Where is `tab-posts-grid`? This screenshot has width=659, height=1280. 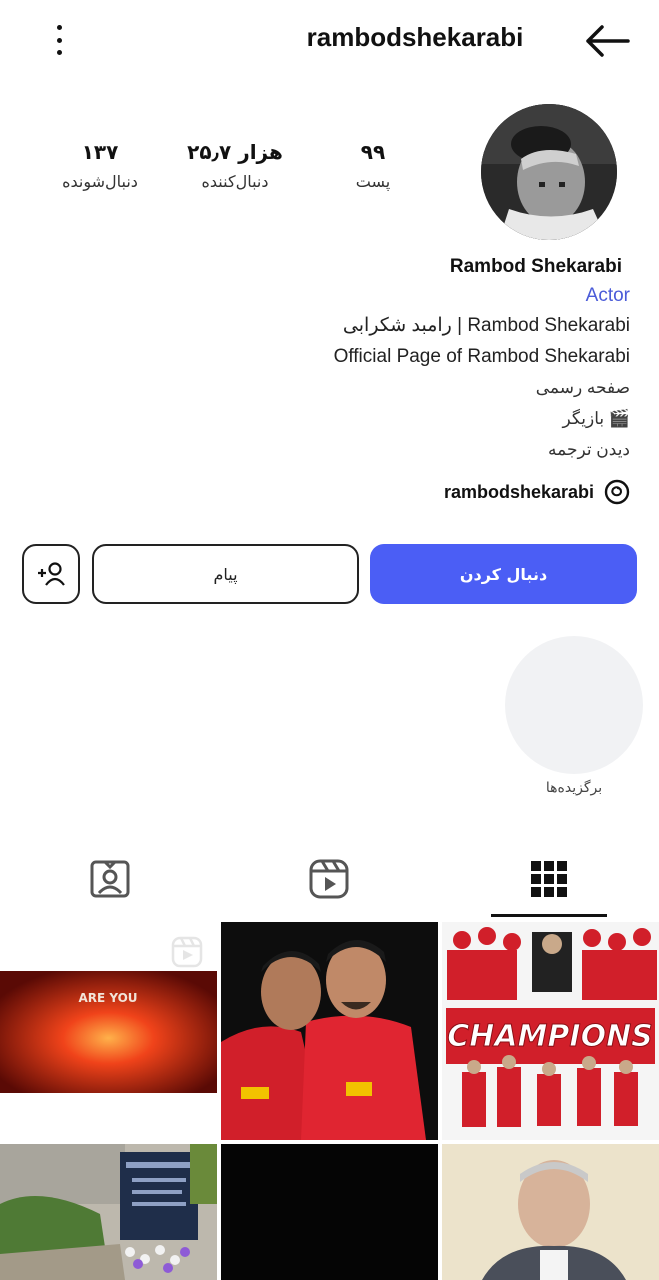 tab-posts-grid is located at coordinates (549, 879).